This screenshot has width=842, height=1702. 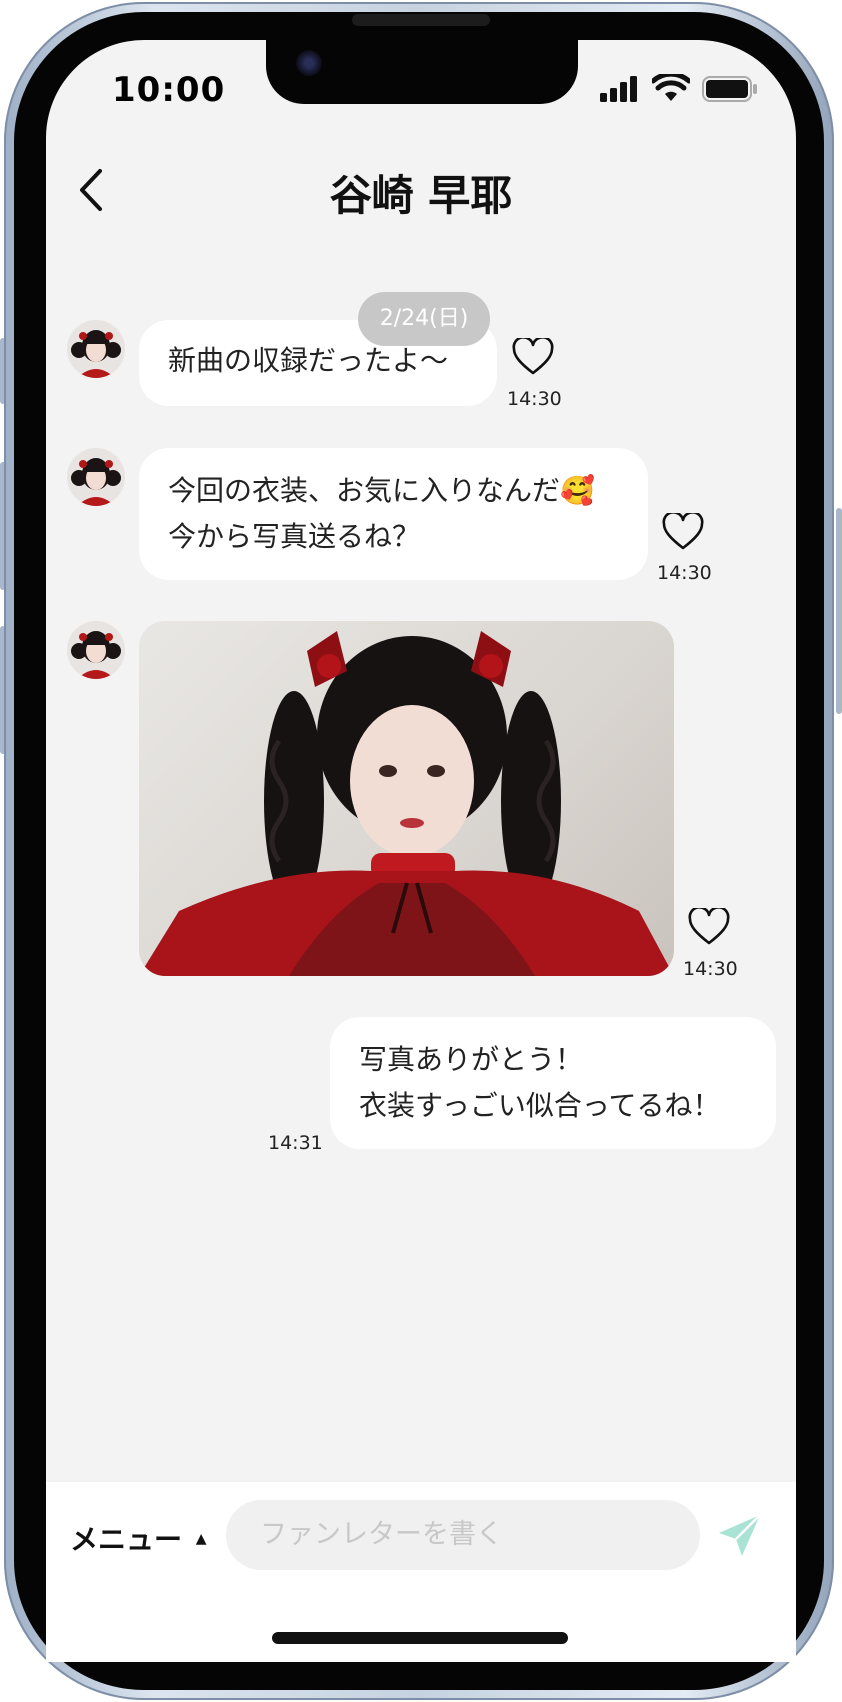 I want to click on photo-message, so click(x=406, y=798).